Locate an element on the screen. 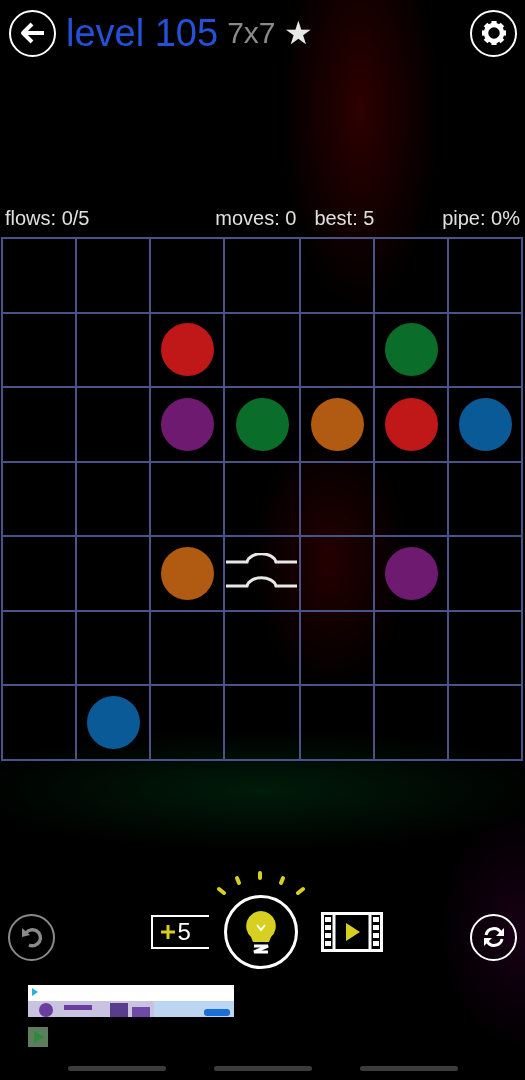 This screenshot has width=525, height=1080. hint-button is located at coordinates (260, 931).